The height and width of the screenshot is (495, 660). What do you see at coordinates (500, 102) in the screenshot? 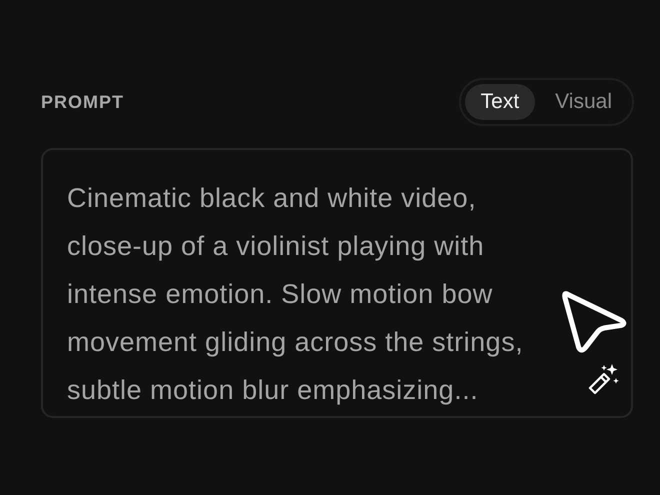
I see `mode-tab: Text` at bounding box center [500, 102].